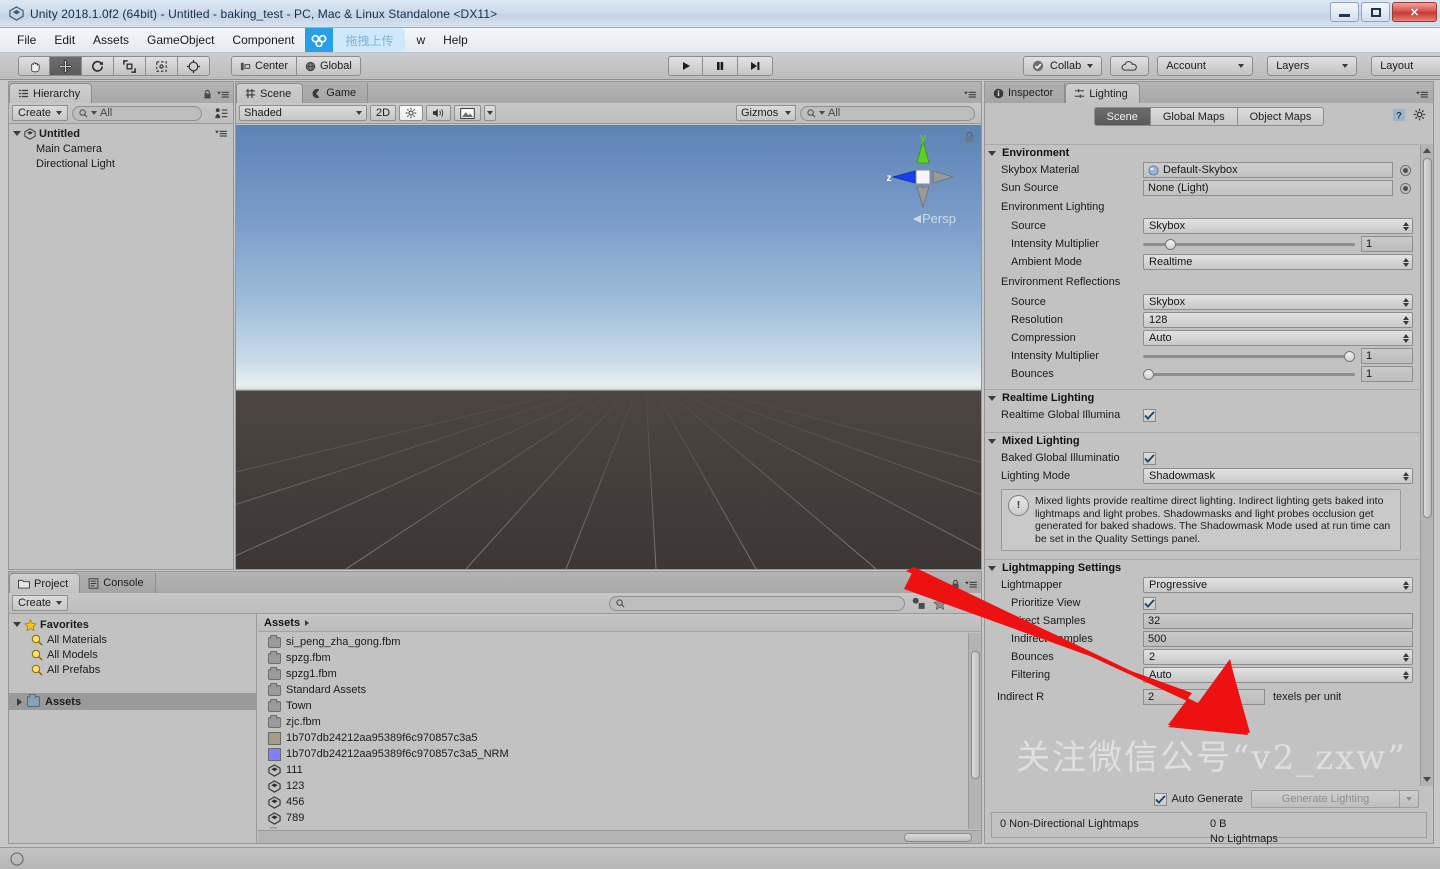  What do you see at coordinates (132, 701) in the screenshot?
I see `project-assets-root: Assets` at bounding box center [132, 701].